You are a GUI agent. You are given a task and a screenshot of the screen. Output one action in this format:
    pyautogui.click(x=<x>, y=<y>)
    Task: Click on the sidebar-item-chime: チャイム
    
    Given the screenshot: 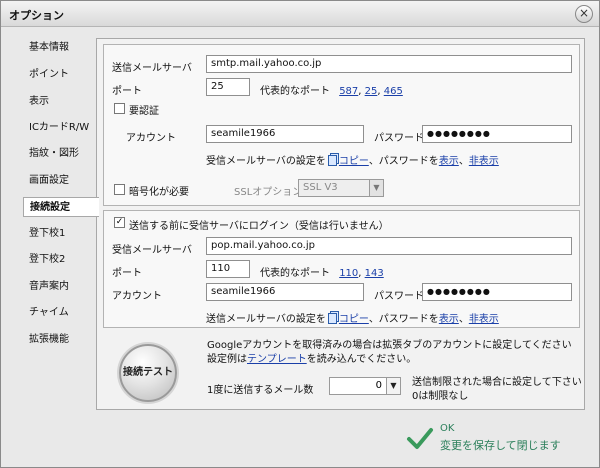 What is the action you would take?
    pyautogui.click(x=60, y=313)
    